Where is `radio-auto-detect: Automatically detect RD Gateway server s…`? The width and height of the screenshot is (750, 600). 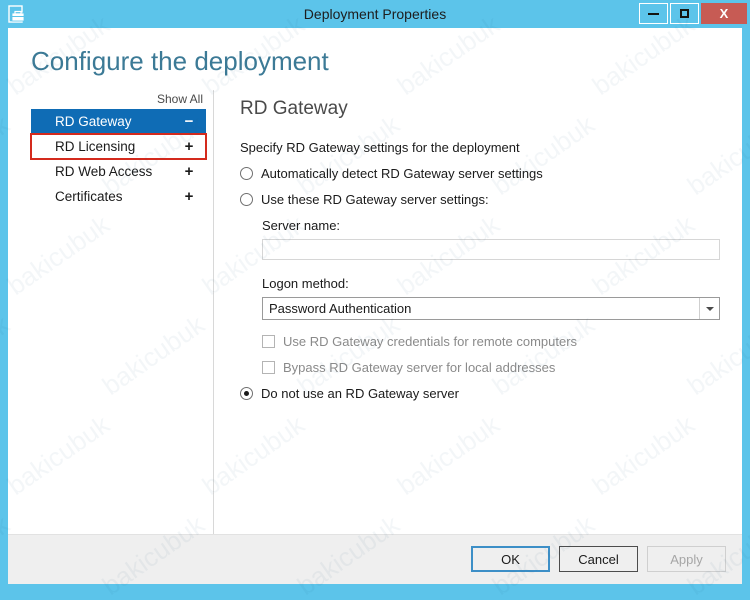
radio-auto-detect: Automatically detect RD Gateway server s… is located at coordinates (485, 173).